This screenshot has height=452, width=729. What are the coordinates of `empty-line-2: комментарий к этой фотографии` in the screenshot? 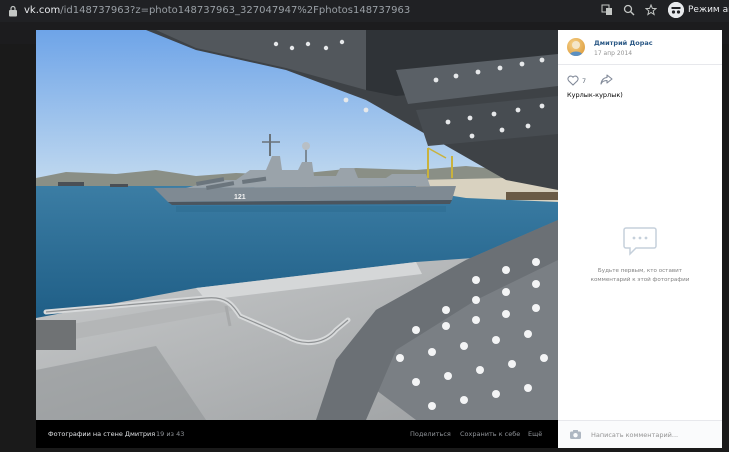 It's located at (640, 280).